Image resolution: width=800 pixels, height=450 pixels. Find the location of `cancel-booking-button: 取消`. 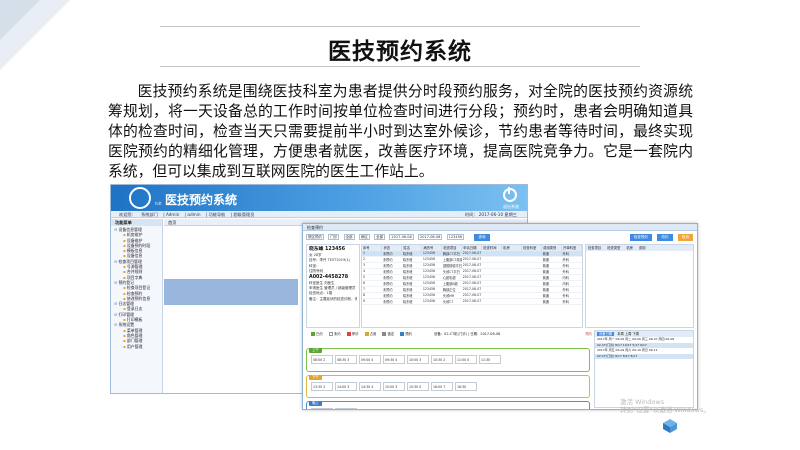

cancel-booking-button: 取消 is located at coordinates (685, 237).